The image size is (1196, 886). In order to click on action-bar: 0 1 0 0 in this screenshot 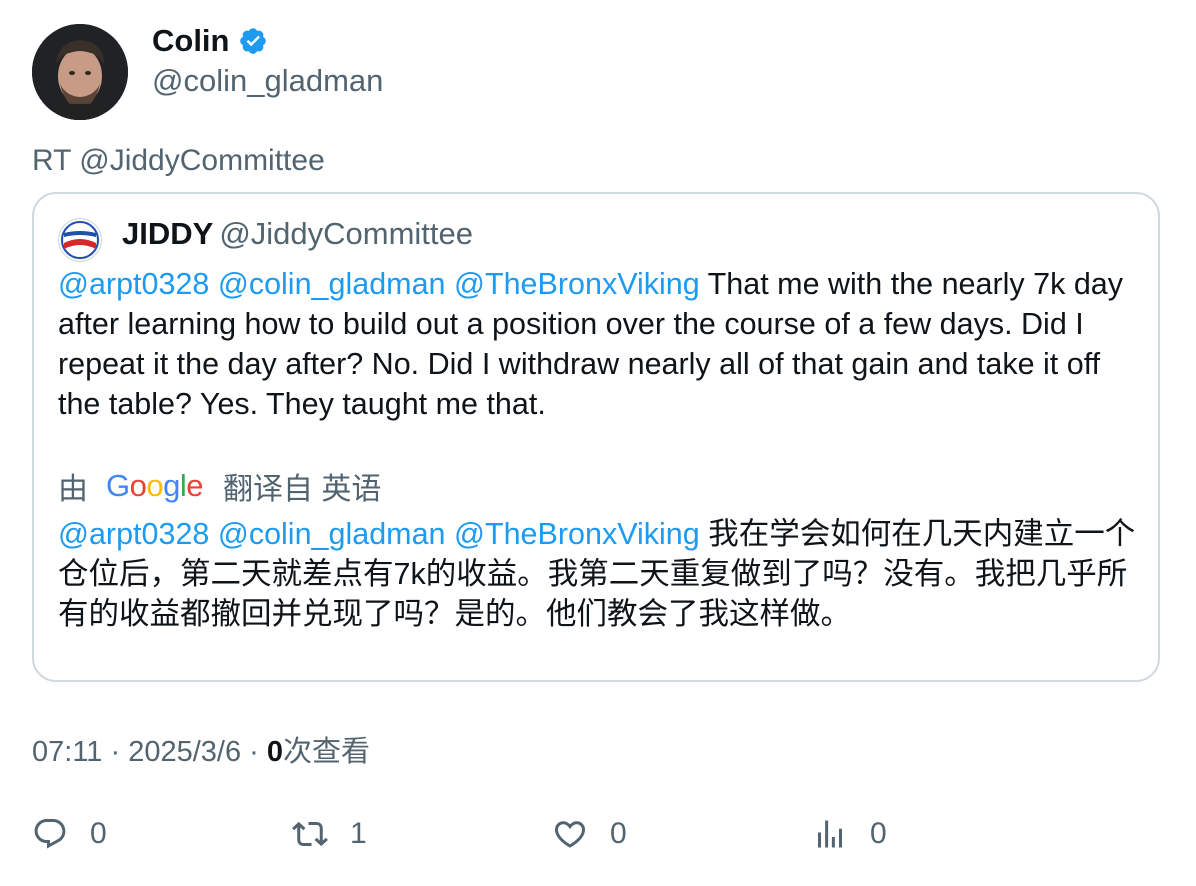, I will do `click(597, 841)`.